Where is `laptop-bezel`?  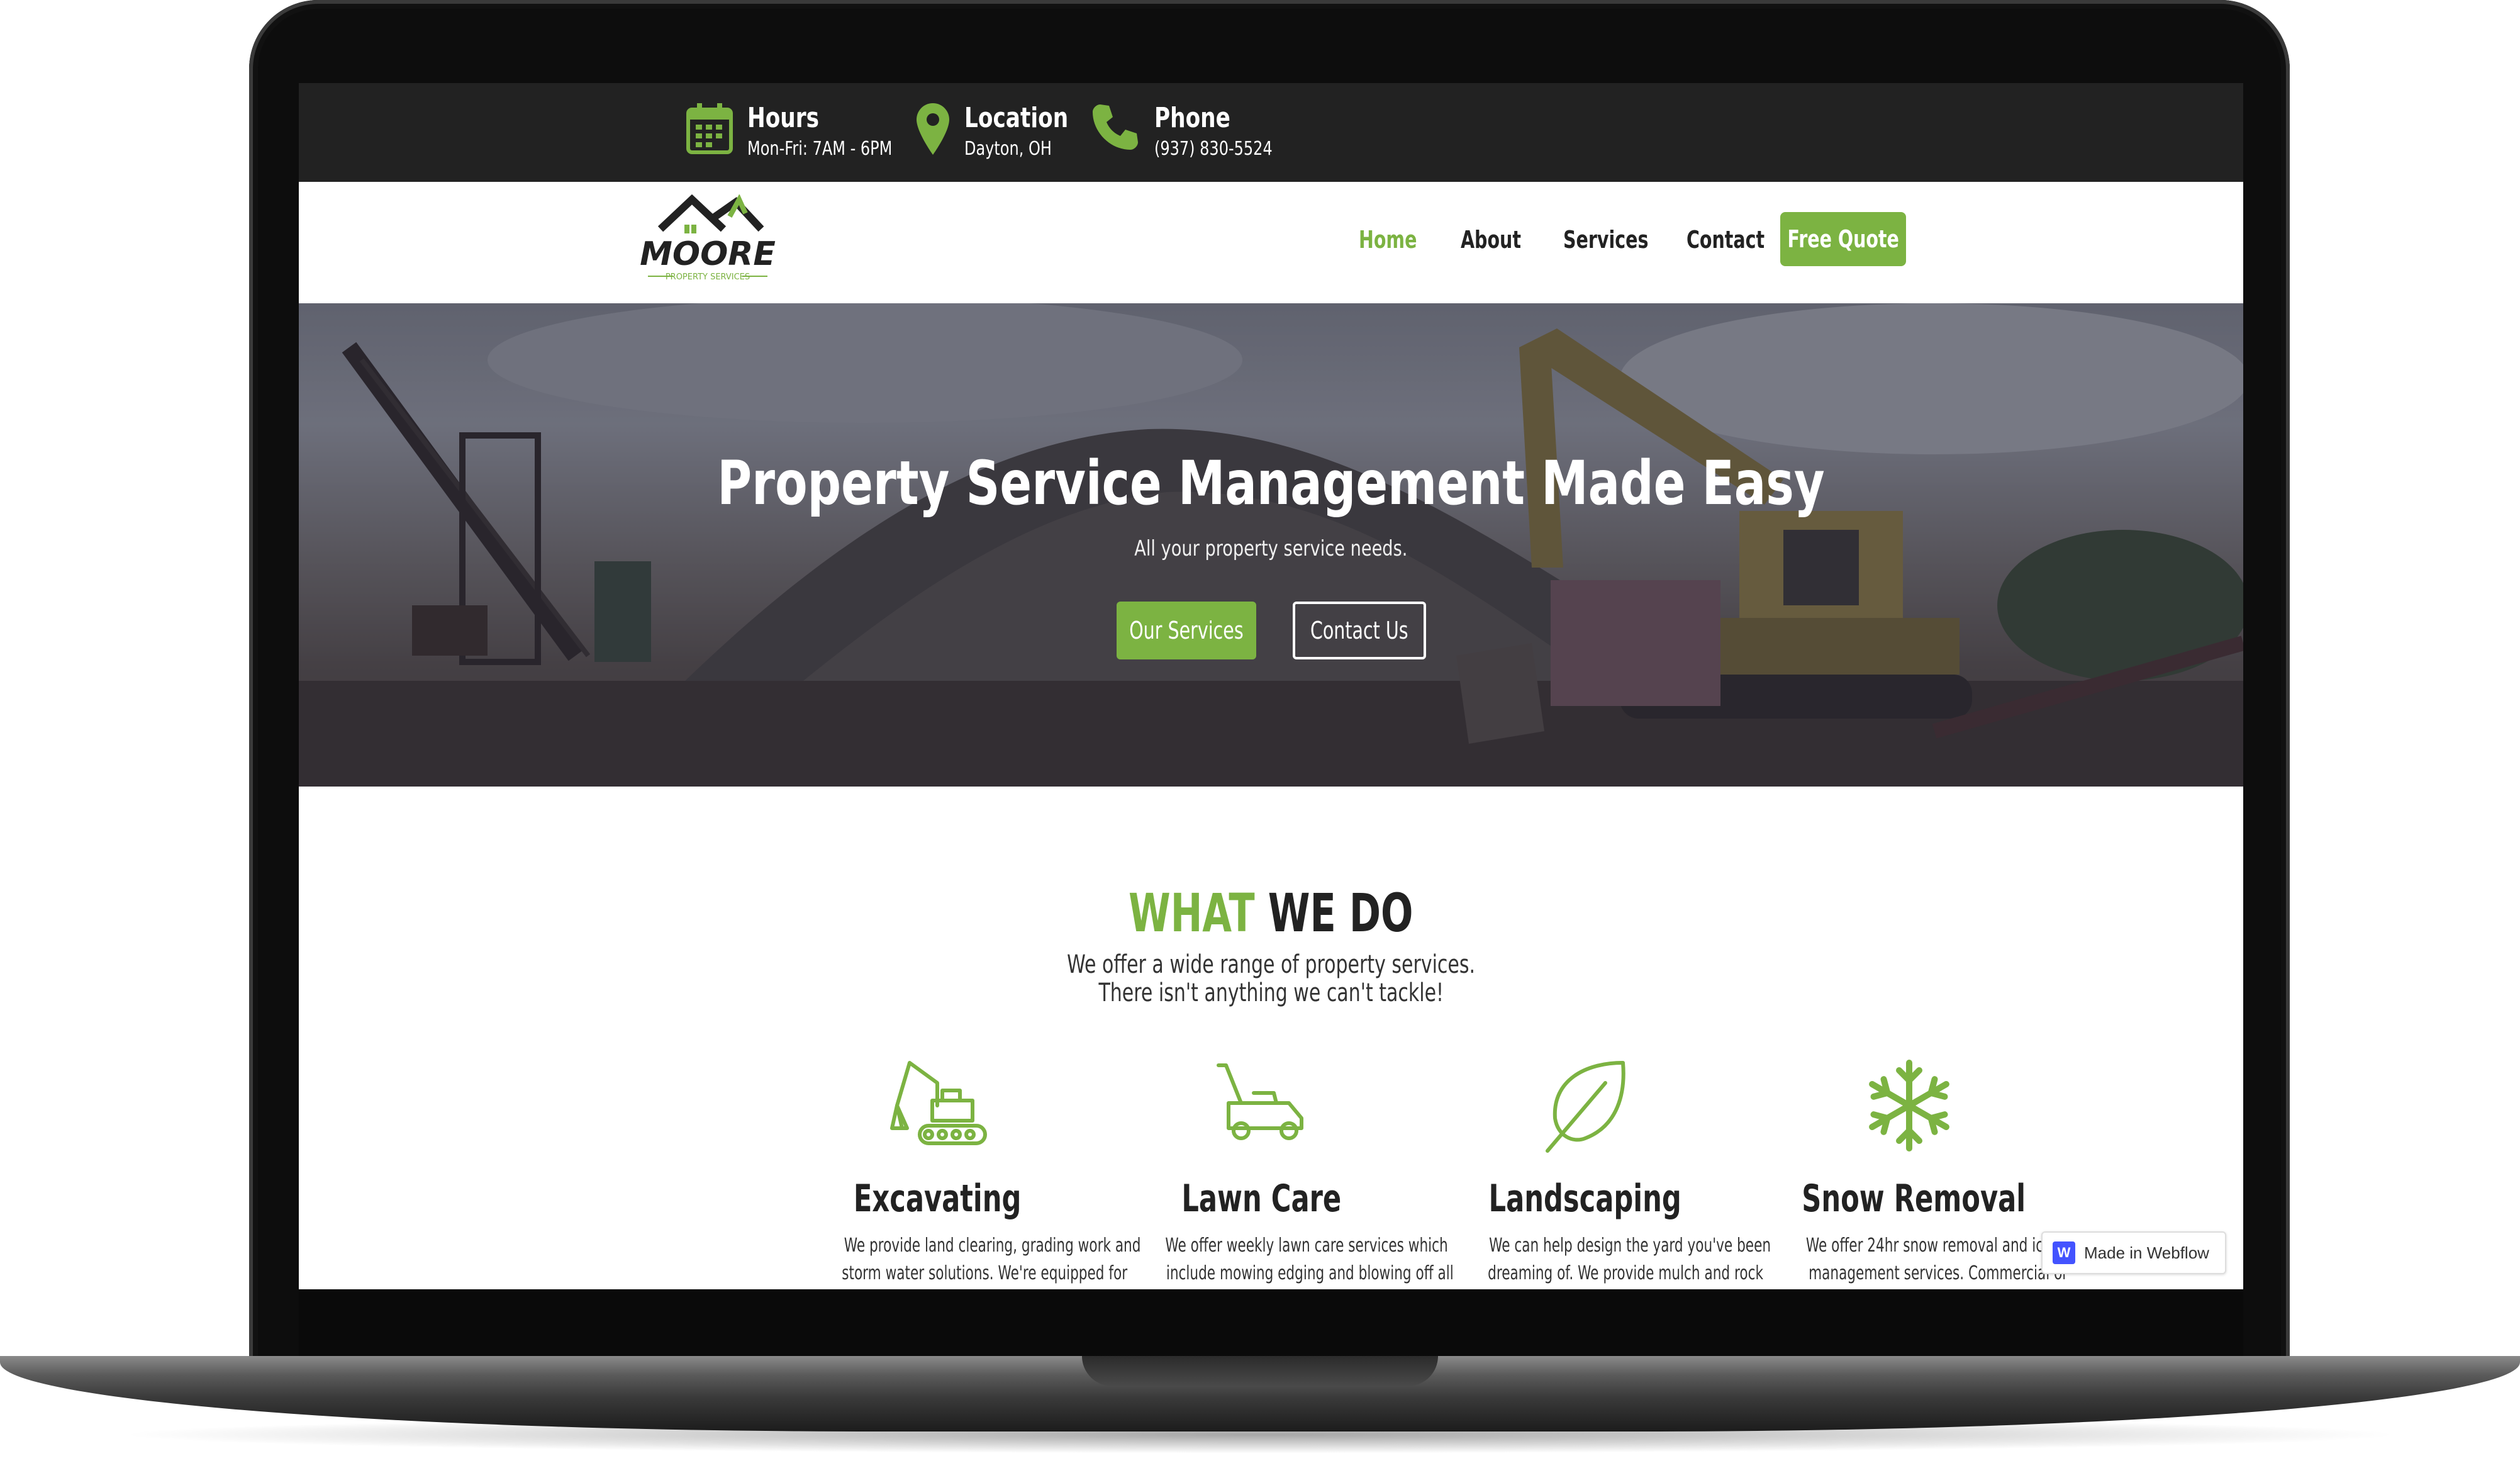
laptop-bezel is located at coordinates (1271, 1322).